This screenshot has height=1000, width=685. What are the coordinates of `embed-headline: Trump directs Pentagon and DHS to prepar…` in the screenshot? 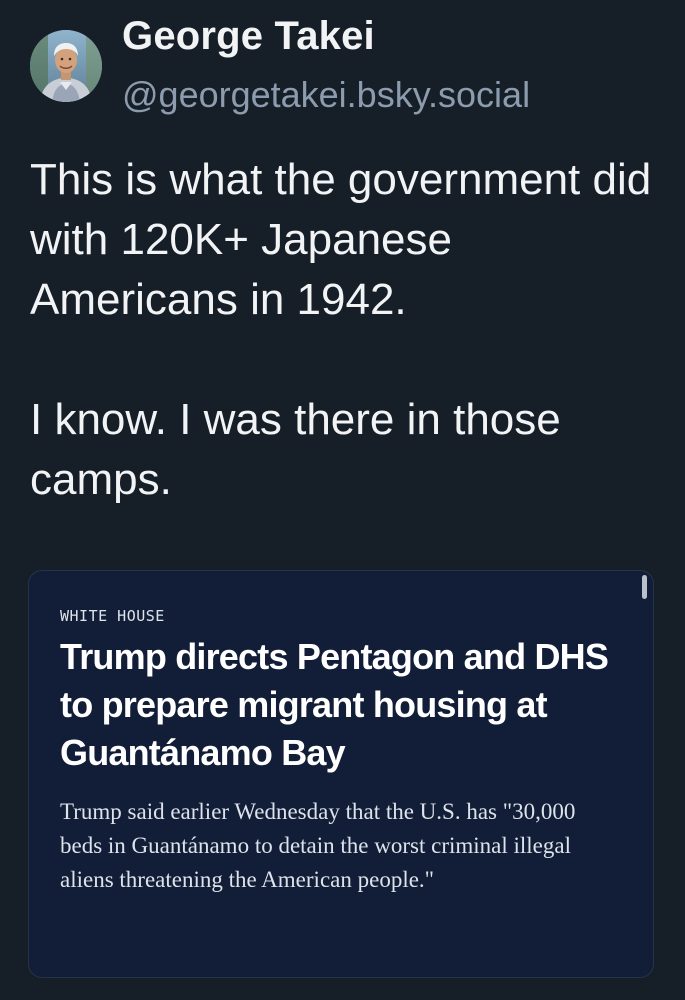 It's located at (334, 704).